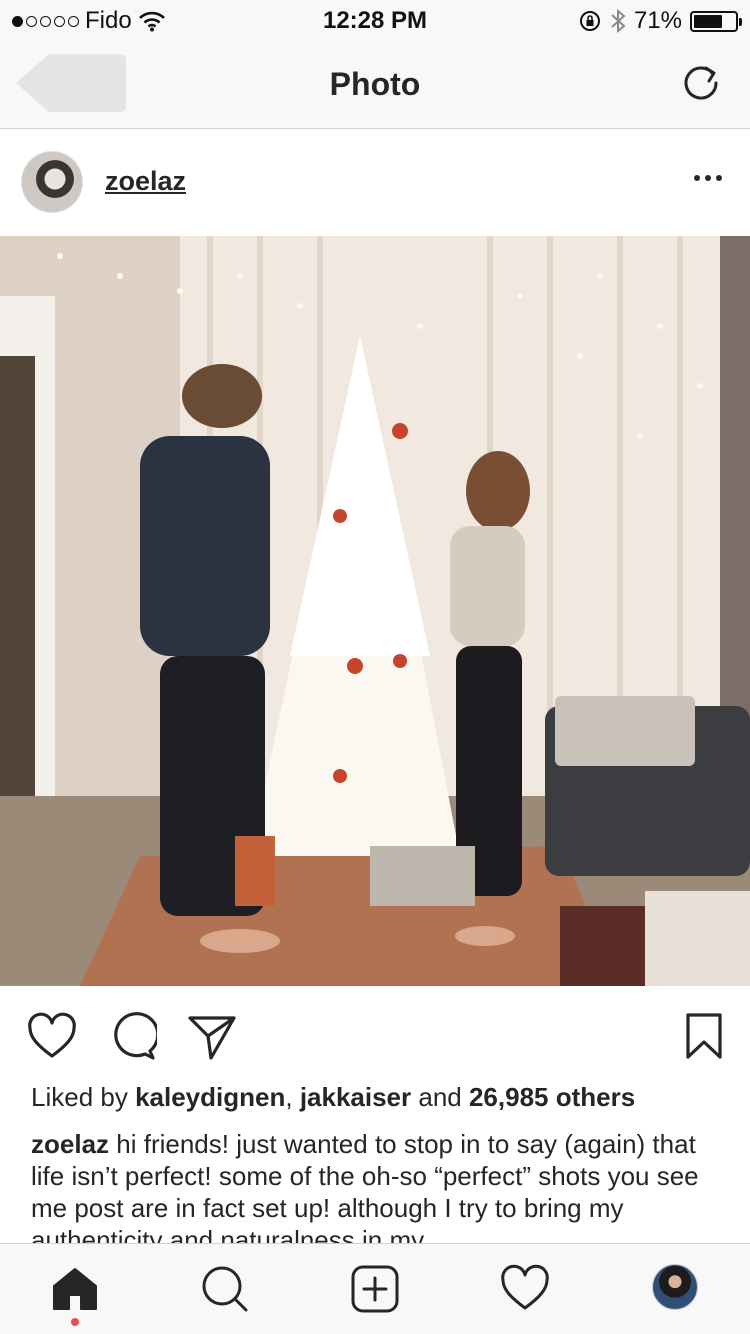  Describe the element at coordinates (83, 1097) in the screenshot. I see `likes-prefix: Liked by` at that location.